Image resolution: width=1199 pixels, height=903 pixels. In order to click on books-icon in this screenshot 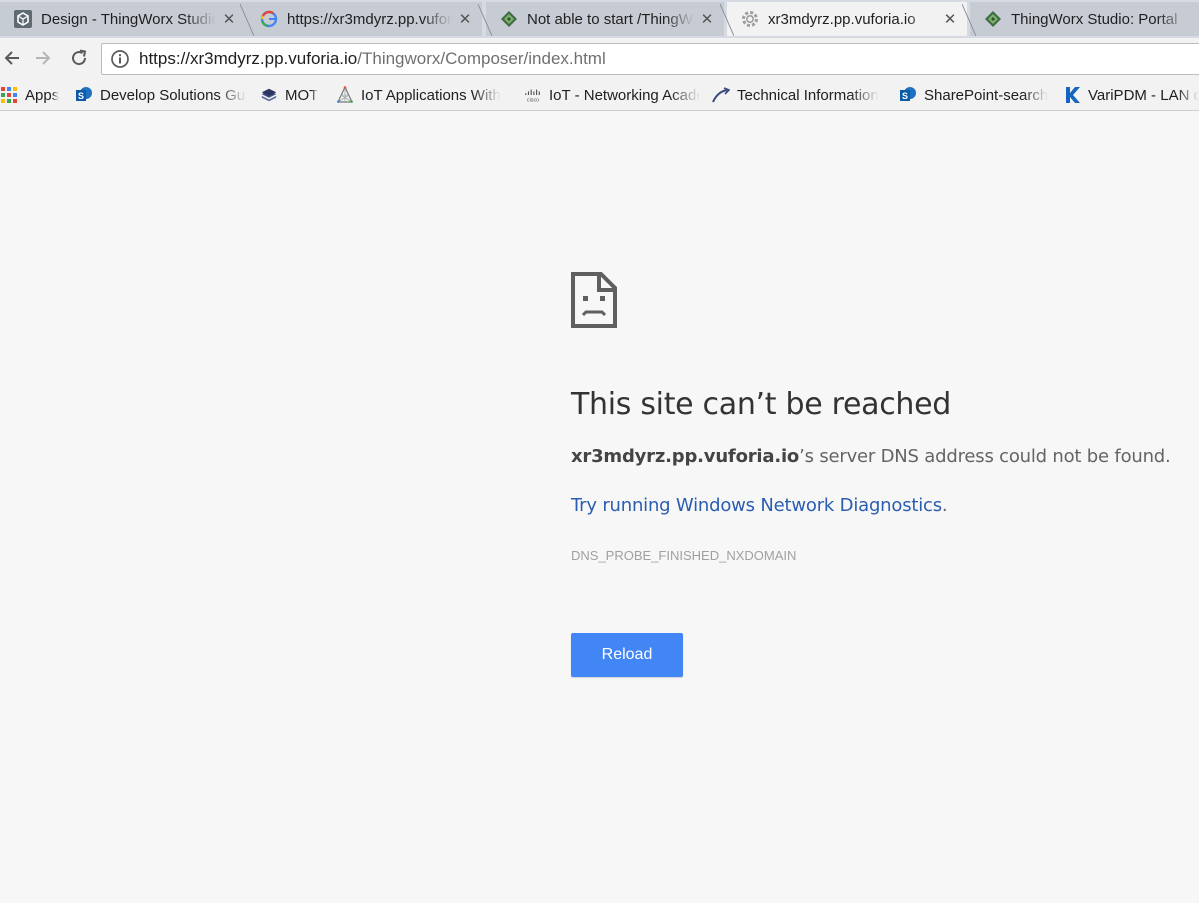, I will do `click(269, 95)`.